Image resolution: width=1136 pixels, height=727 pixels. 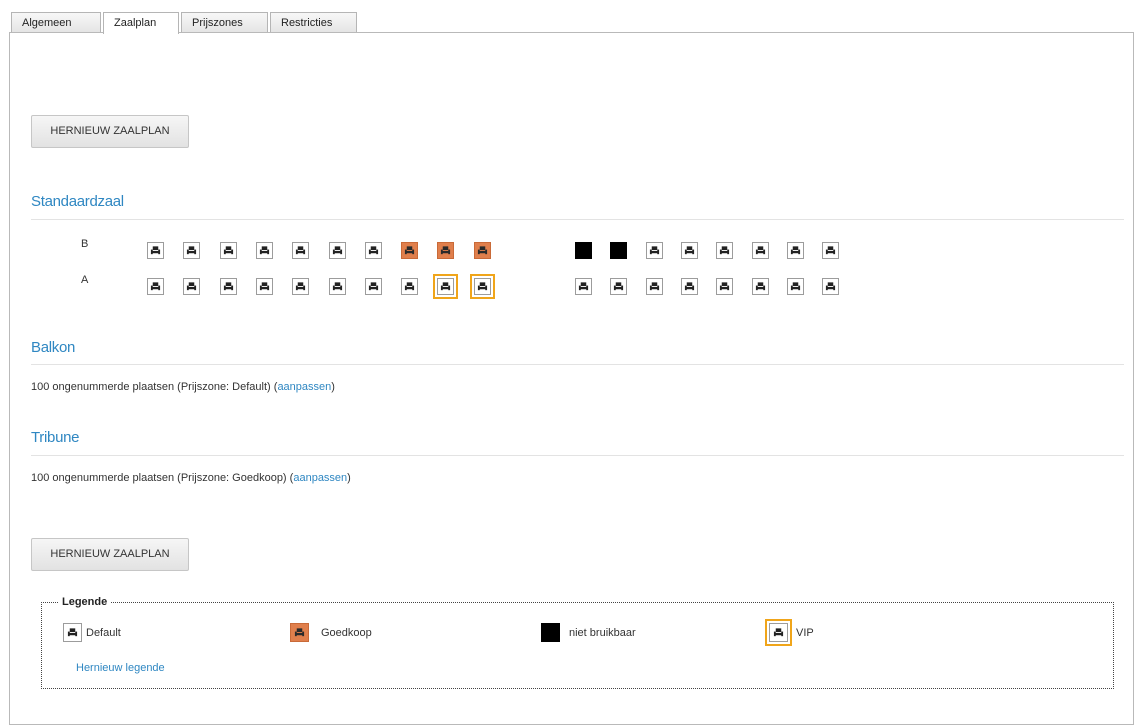 I want to click on legend-swatch-niet-bruikbaar, so click(x=550, y=632).